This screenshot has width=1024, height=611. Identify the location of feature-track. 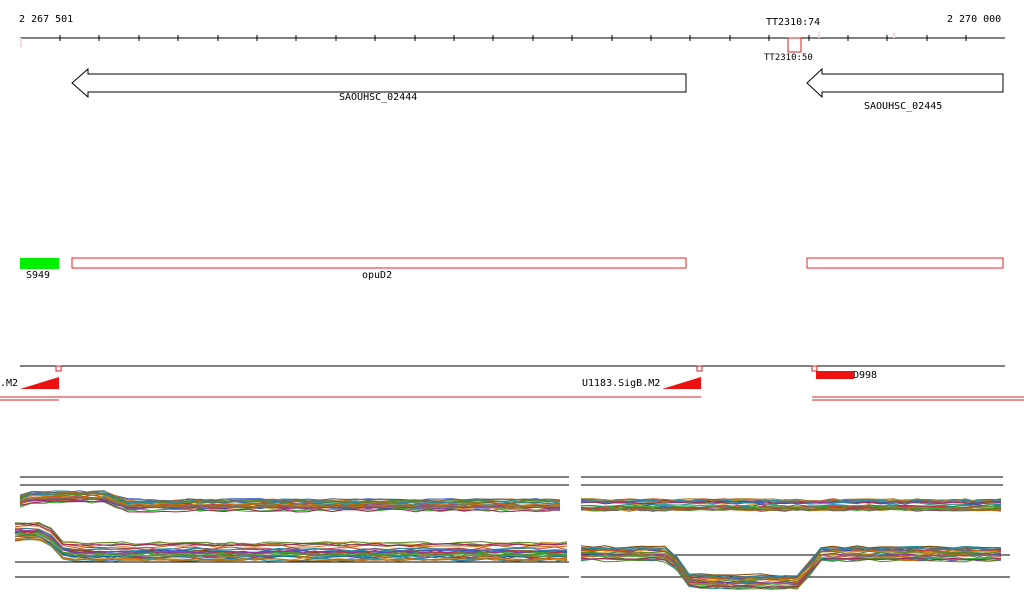
(512, 263).